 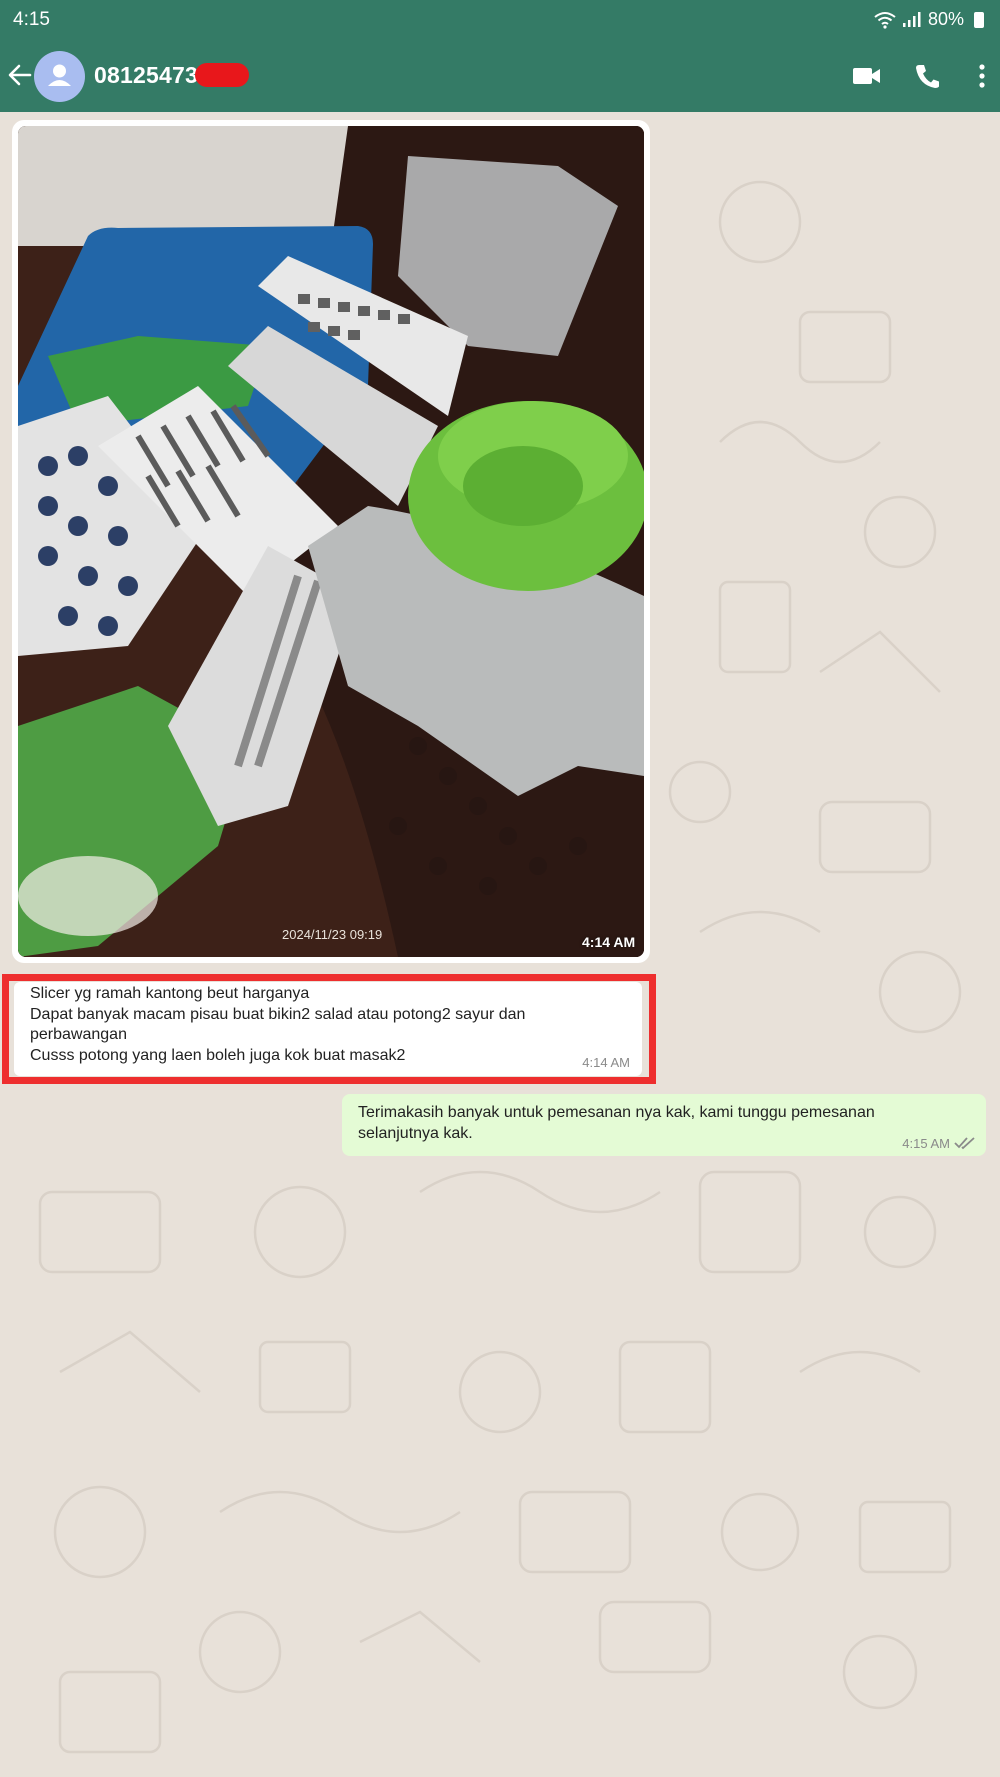 I want to click on message-line: perbawangan, so click(x=78, y=1034).